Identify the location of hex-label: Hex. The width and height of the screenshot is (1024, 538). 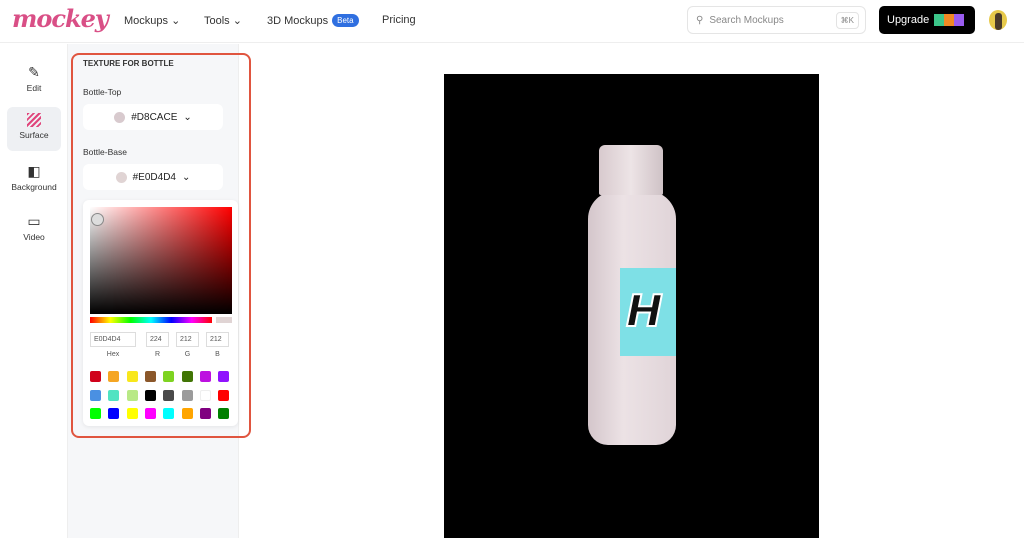
(113, 354).